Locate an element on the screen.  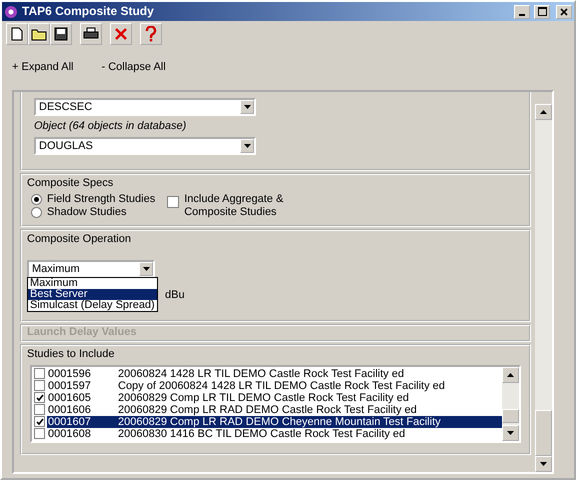
delete-icon is located at coordinates (121, 34).